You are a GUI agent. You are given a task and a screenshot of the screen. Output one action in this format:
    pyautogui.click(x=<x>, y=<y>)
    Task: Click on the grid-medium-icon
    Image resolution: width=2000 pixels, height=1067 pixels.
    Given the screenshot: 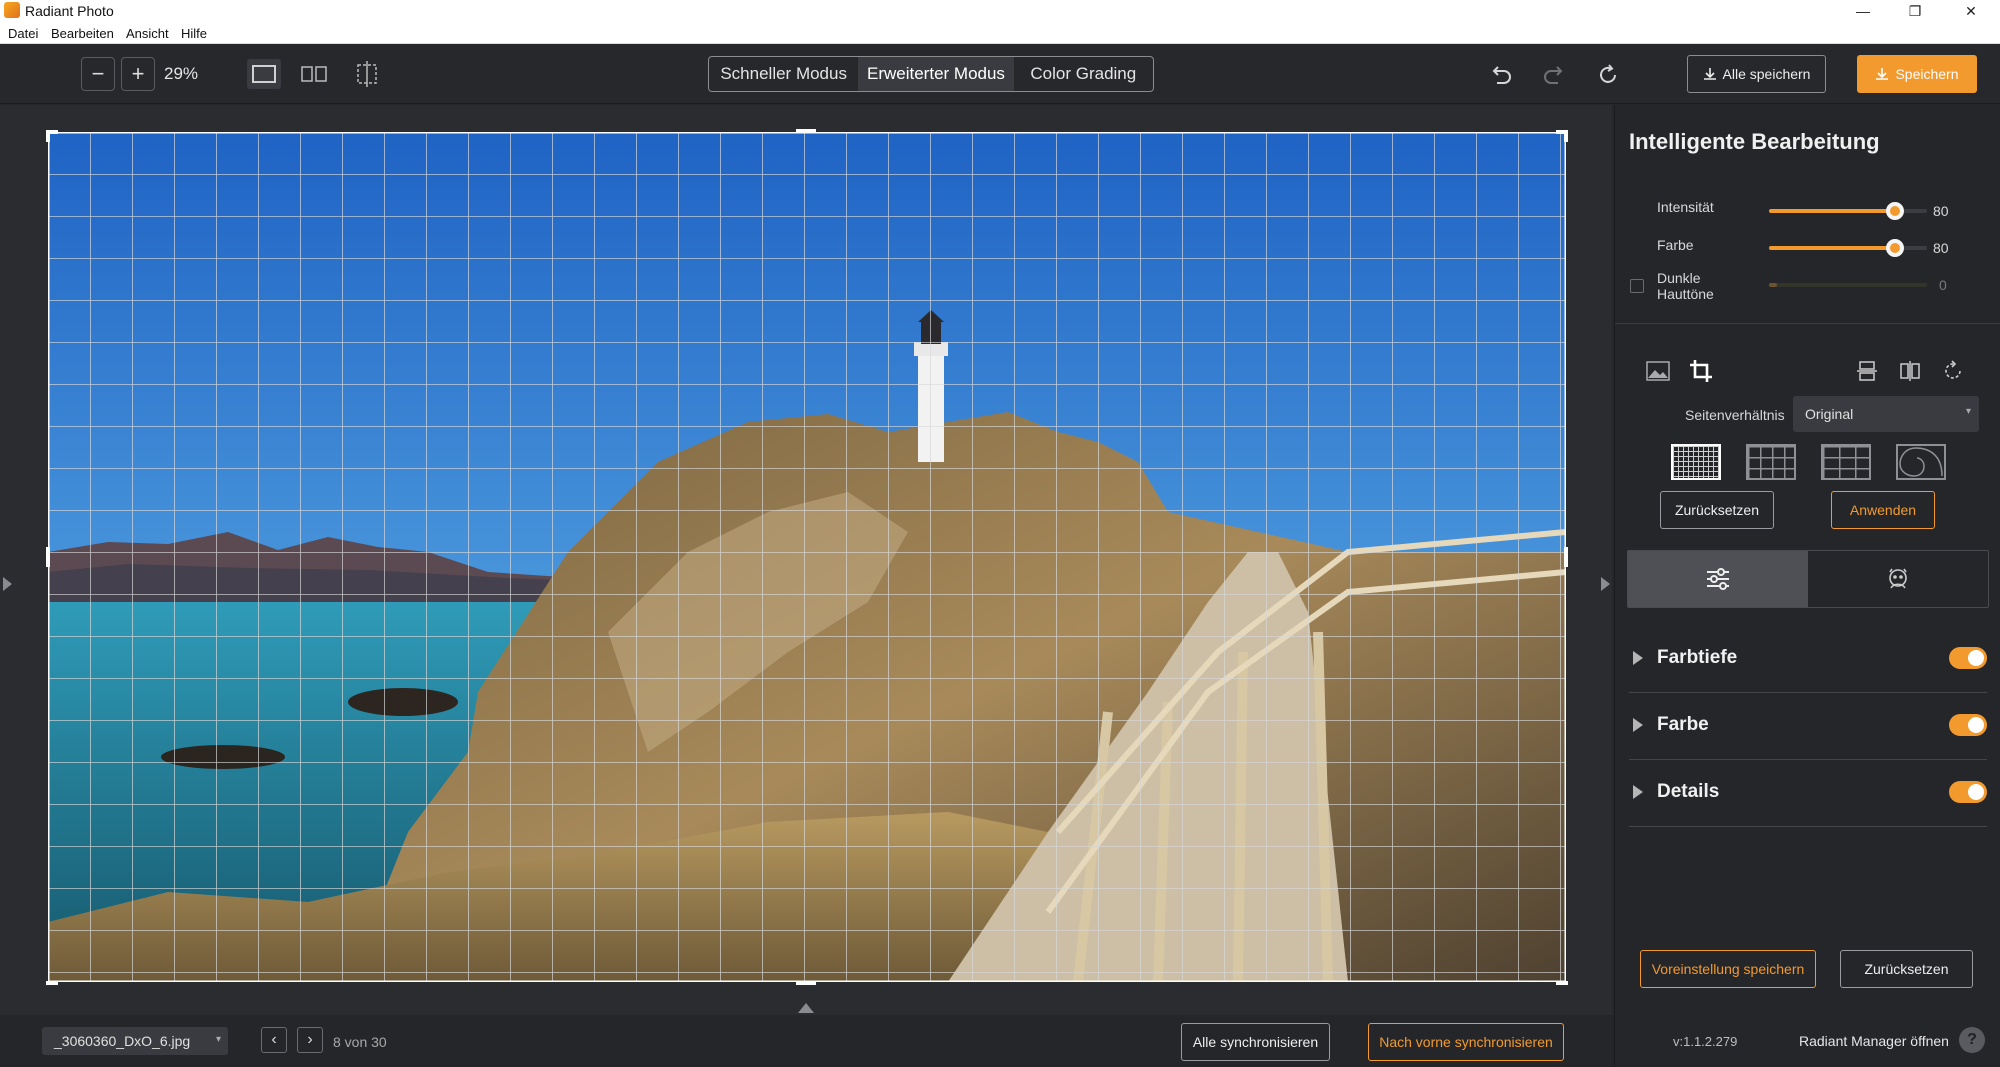 What is the action you would take?
    pyautogui.click(x=1771, y=462)
    